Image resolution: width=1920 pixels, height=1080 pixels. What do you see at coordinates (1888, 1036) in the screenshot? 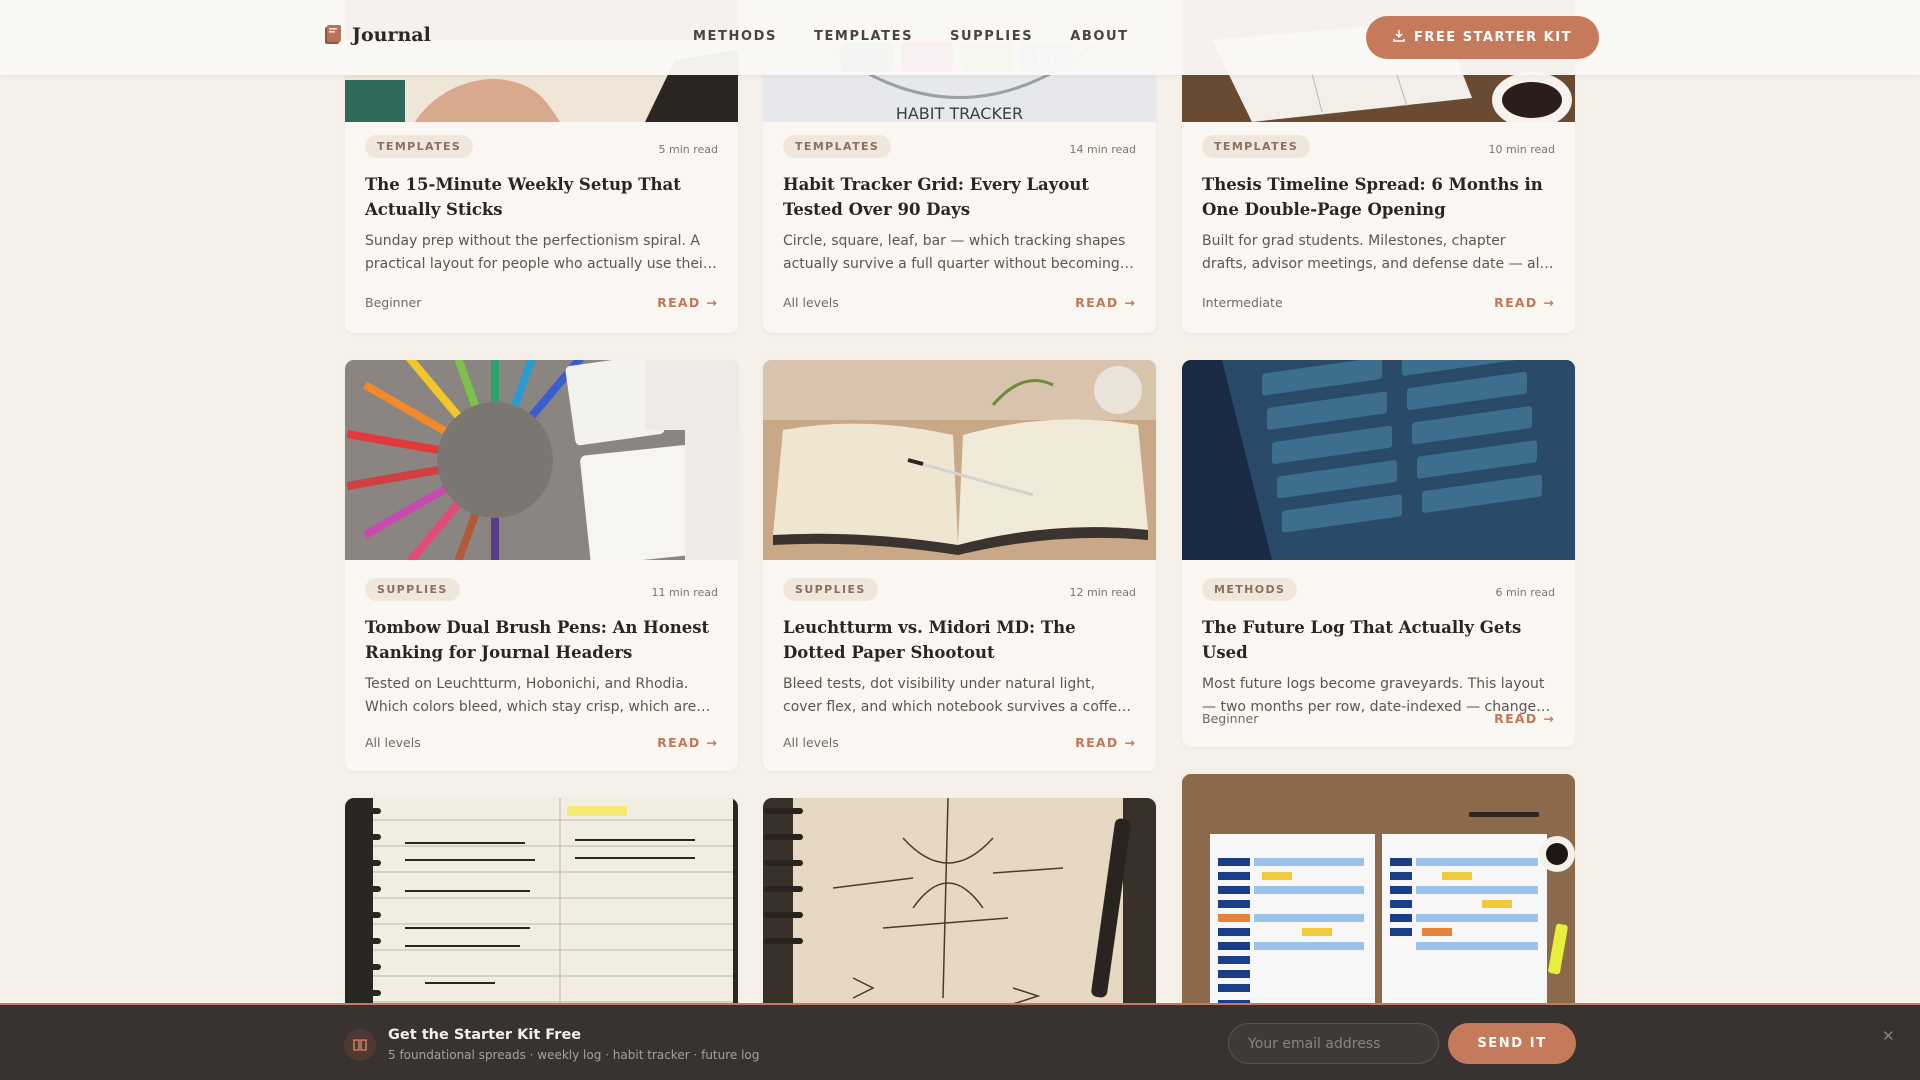
I see `close-icon: ✕` at bounding box center [1888, 1036].